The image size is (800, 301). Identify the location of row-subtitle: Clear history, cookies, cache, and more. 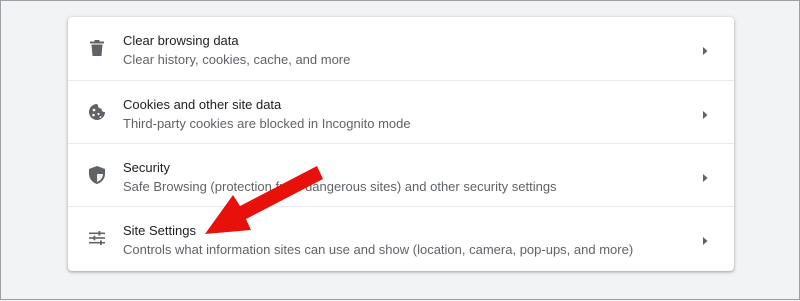
(237, 59).